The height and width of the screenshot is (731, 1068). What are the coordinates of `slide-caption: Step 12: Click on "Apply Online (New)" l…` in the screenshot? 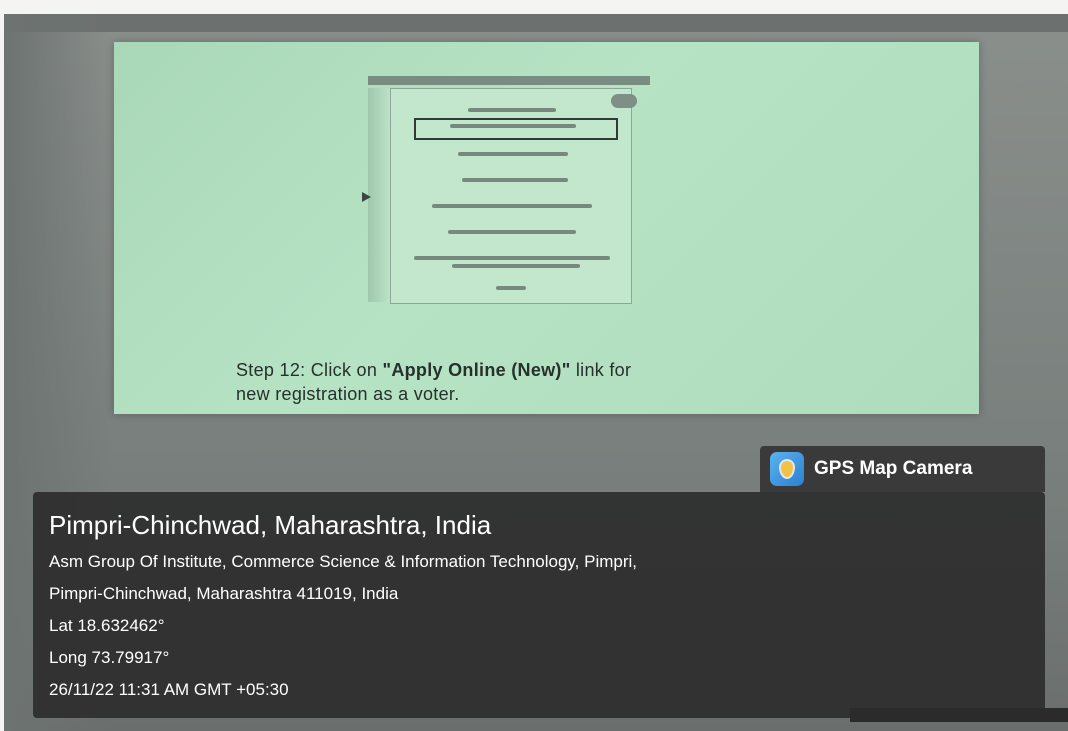 It's located at (556, 382).